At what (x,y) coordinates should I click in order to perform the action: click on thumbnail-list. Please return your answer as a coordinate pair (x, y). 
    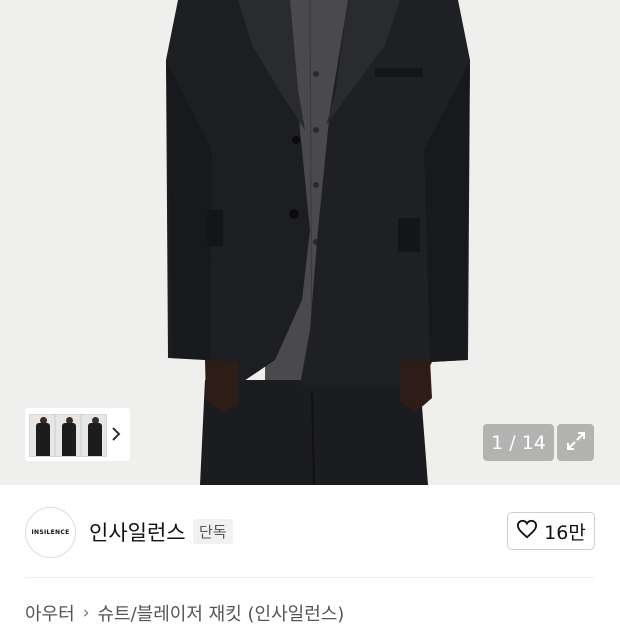
    Looking at the image, I should click on (68, 434).